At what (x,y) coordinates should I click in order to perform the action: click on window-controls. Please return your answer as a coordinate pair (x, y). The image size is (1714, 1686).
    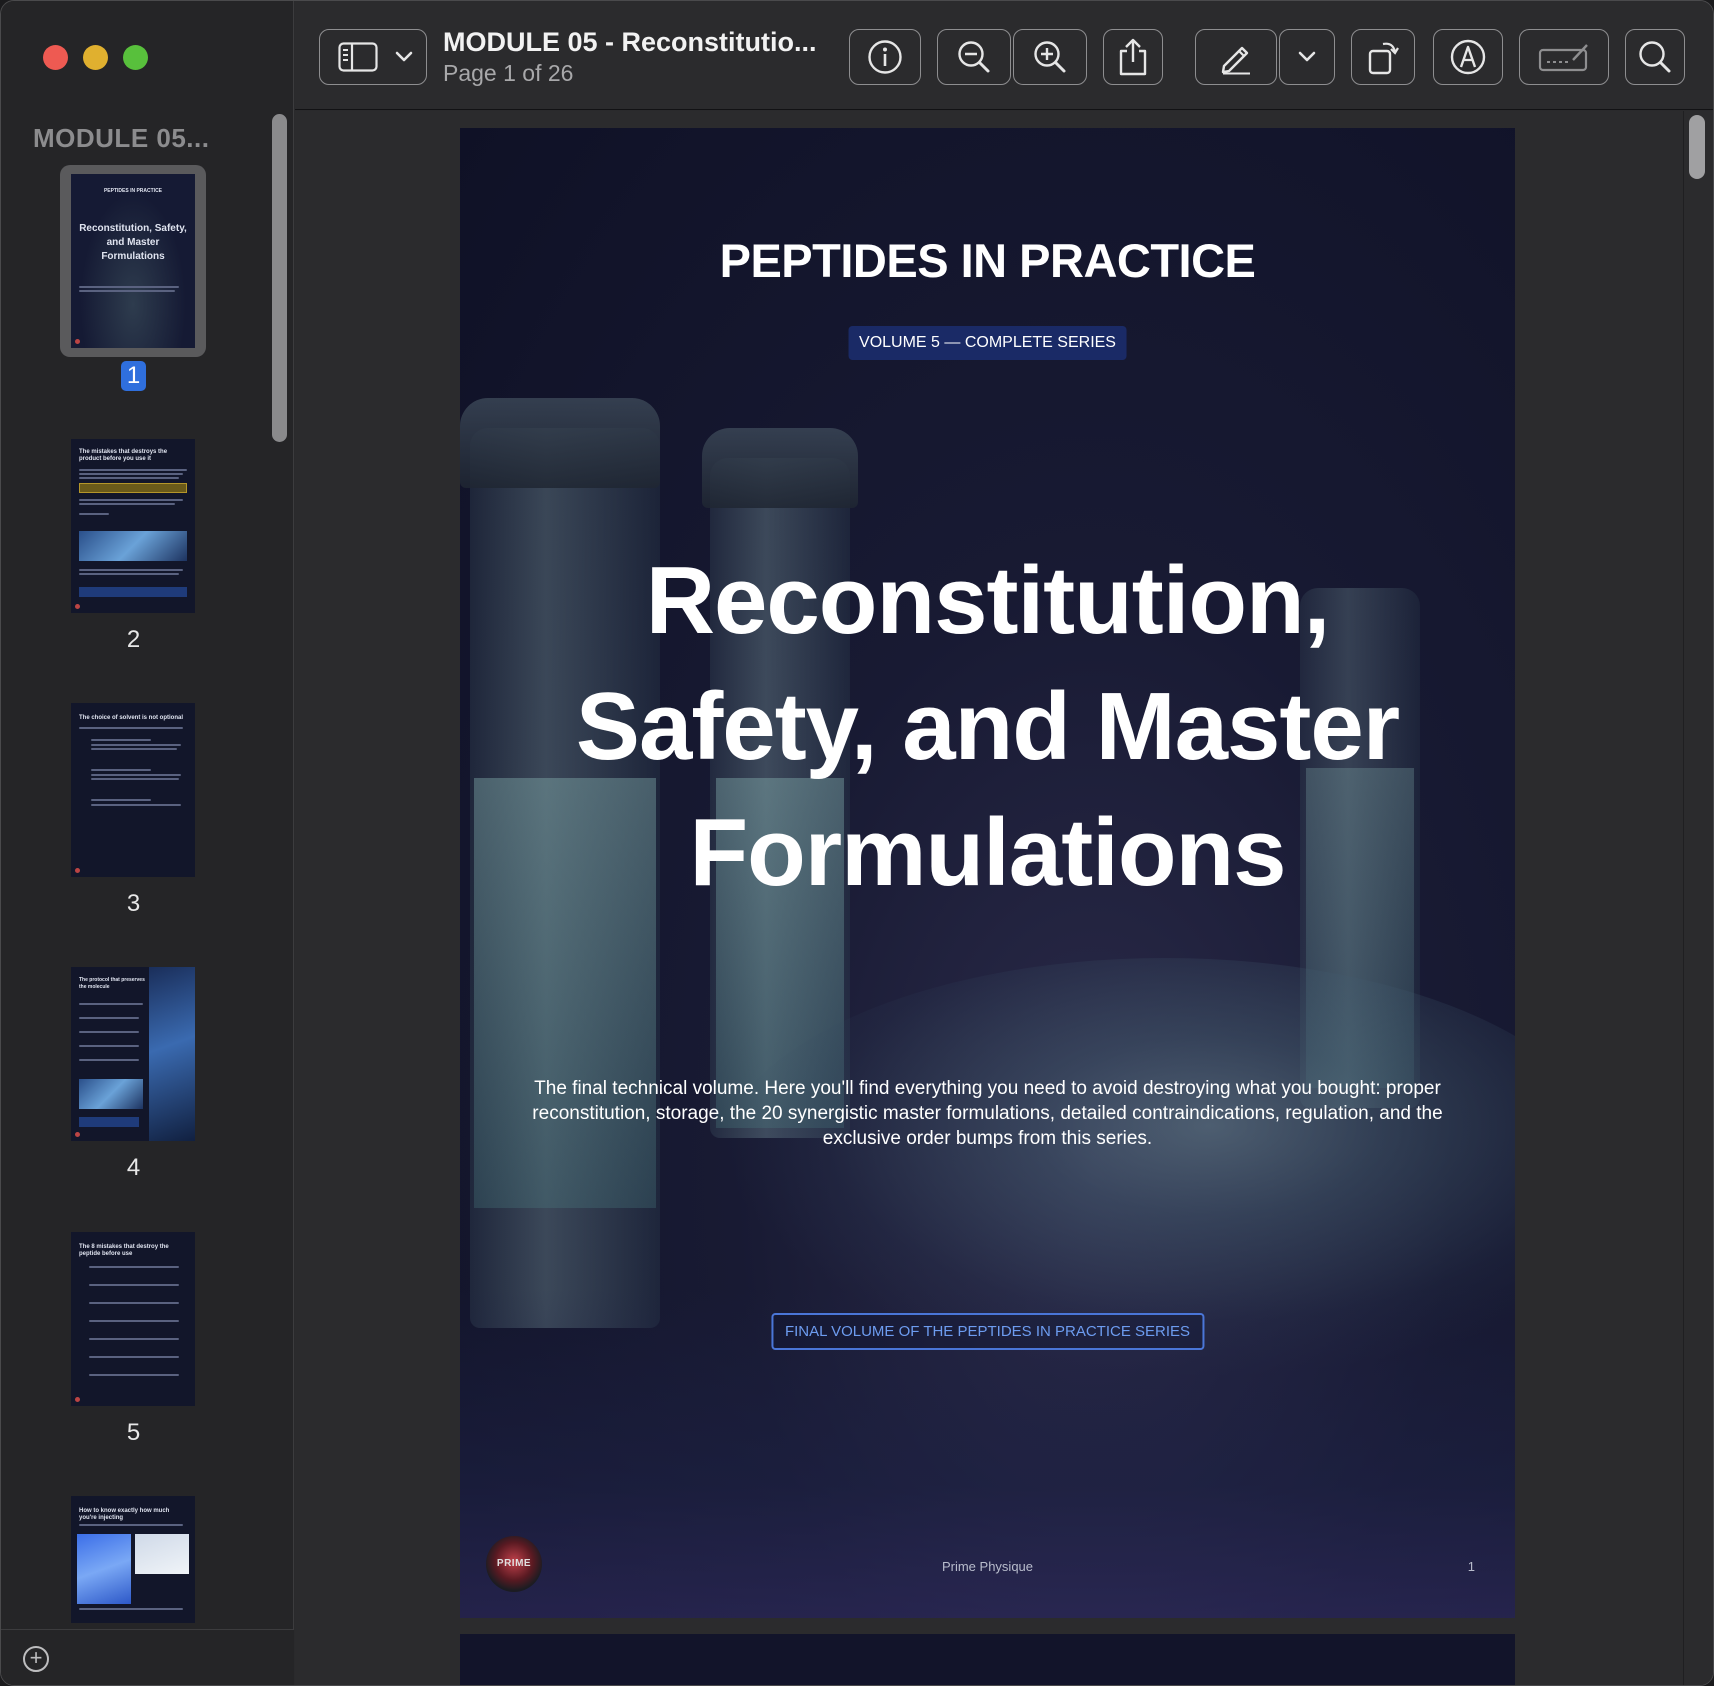
    Looking at the image, I should click on (95, 57).